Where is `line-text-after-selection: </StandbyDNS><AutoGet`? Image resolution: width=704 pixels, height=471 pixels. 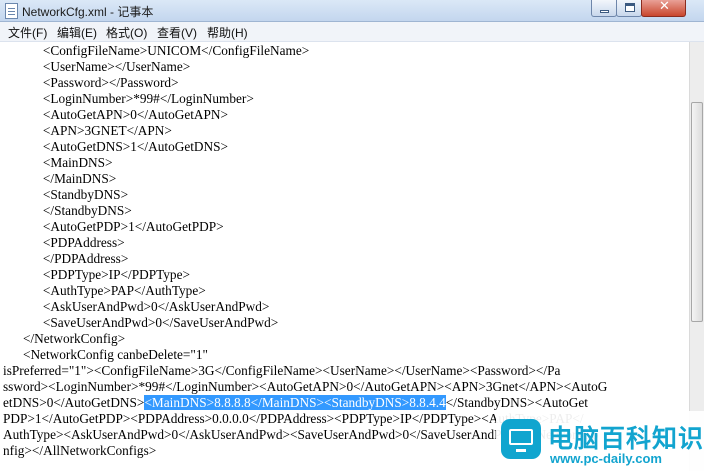 line-text-after-selection: </StandbyDNS><AutoGet is located at coordinates (516, 402).